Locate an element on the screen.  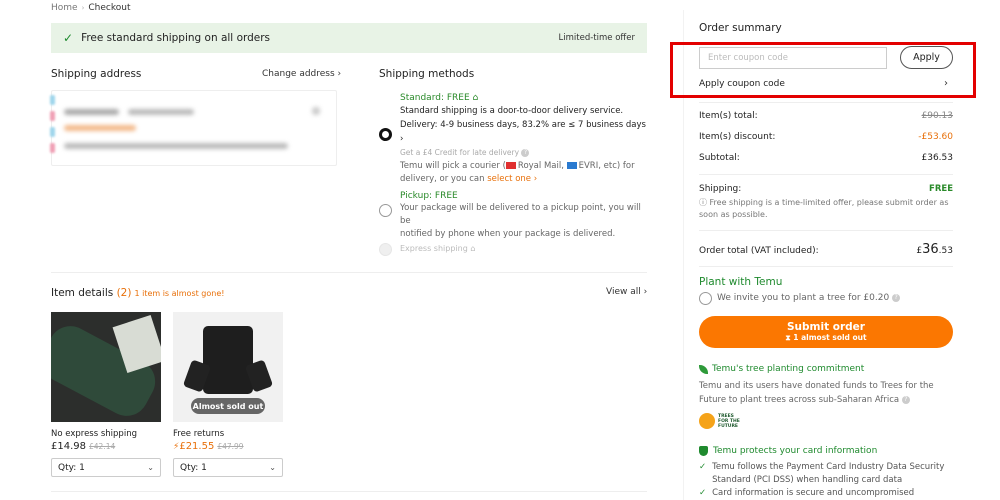
trees-for-the-future-logo: TREES FOR THE FUTURE is located at coordinates (721, 421).